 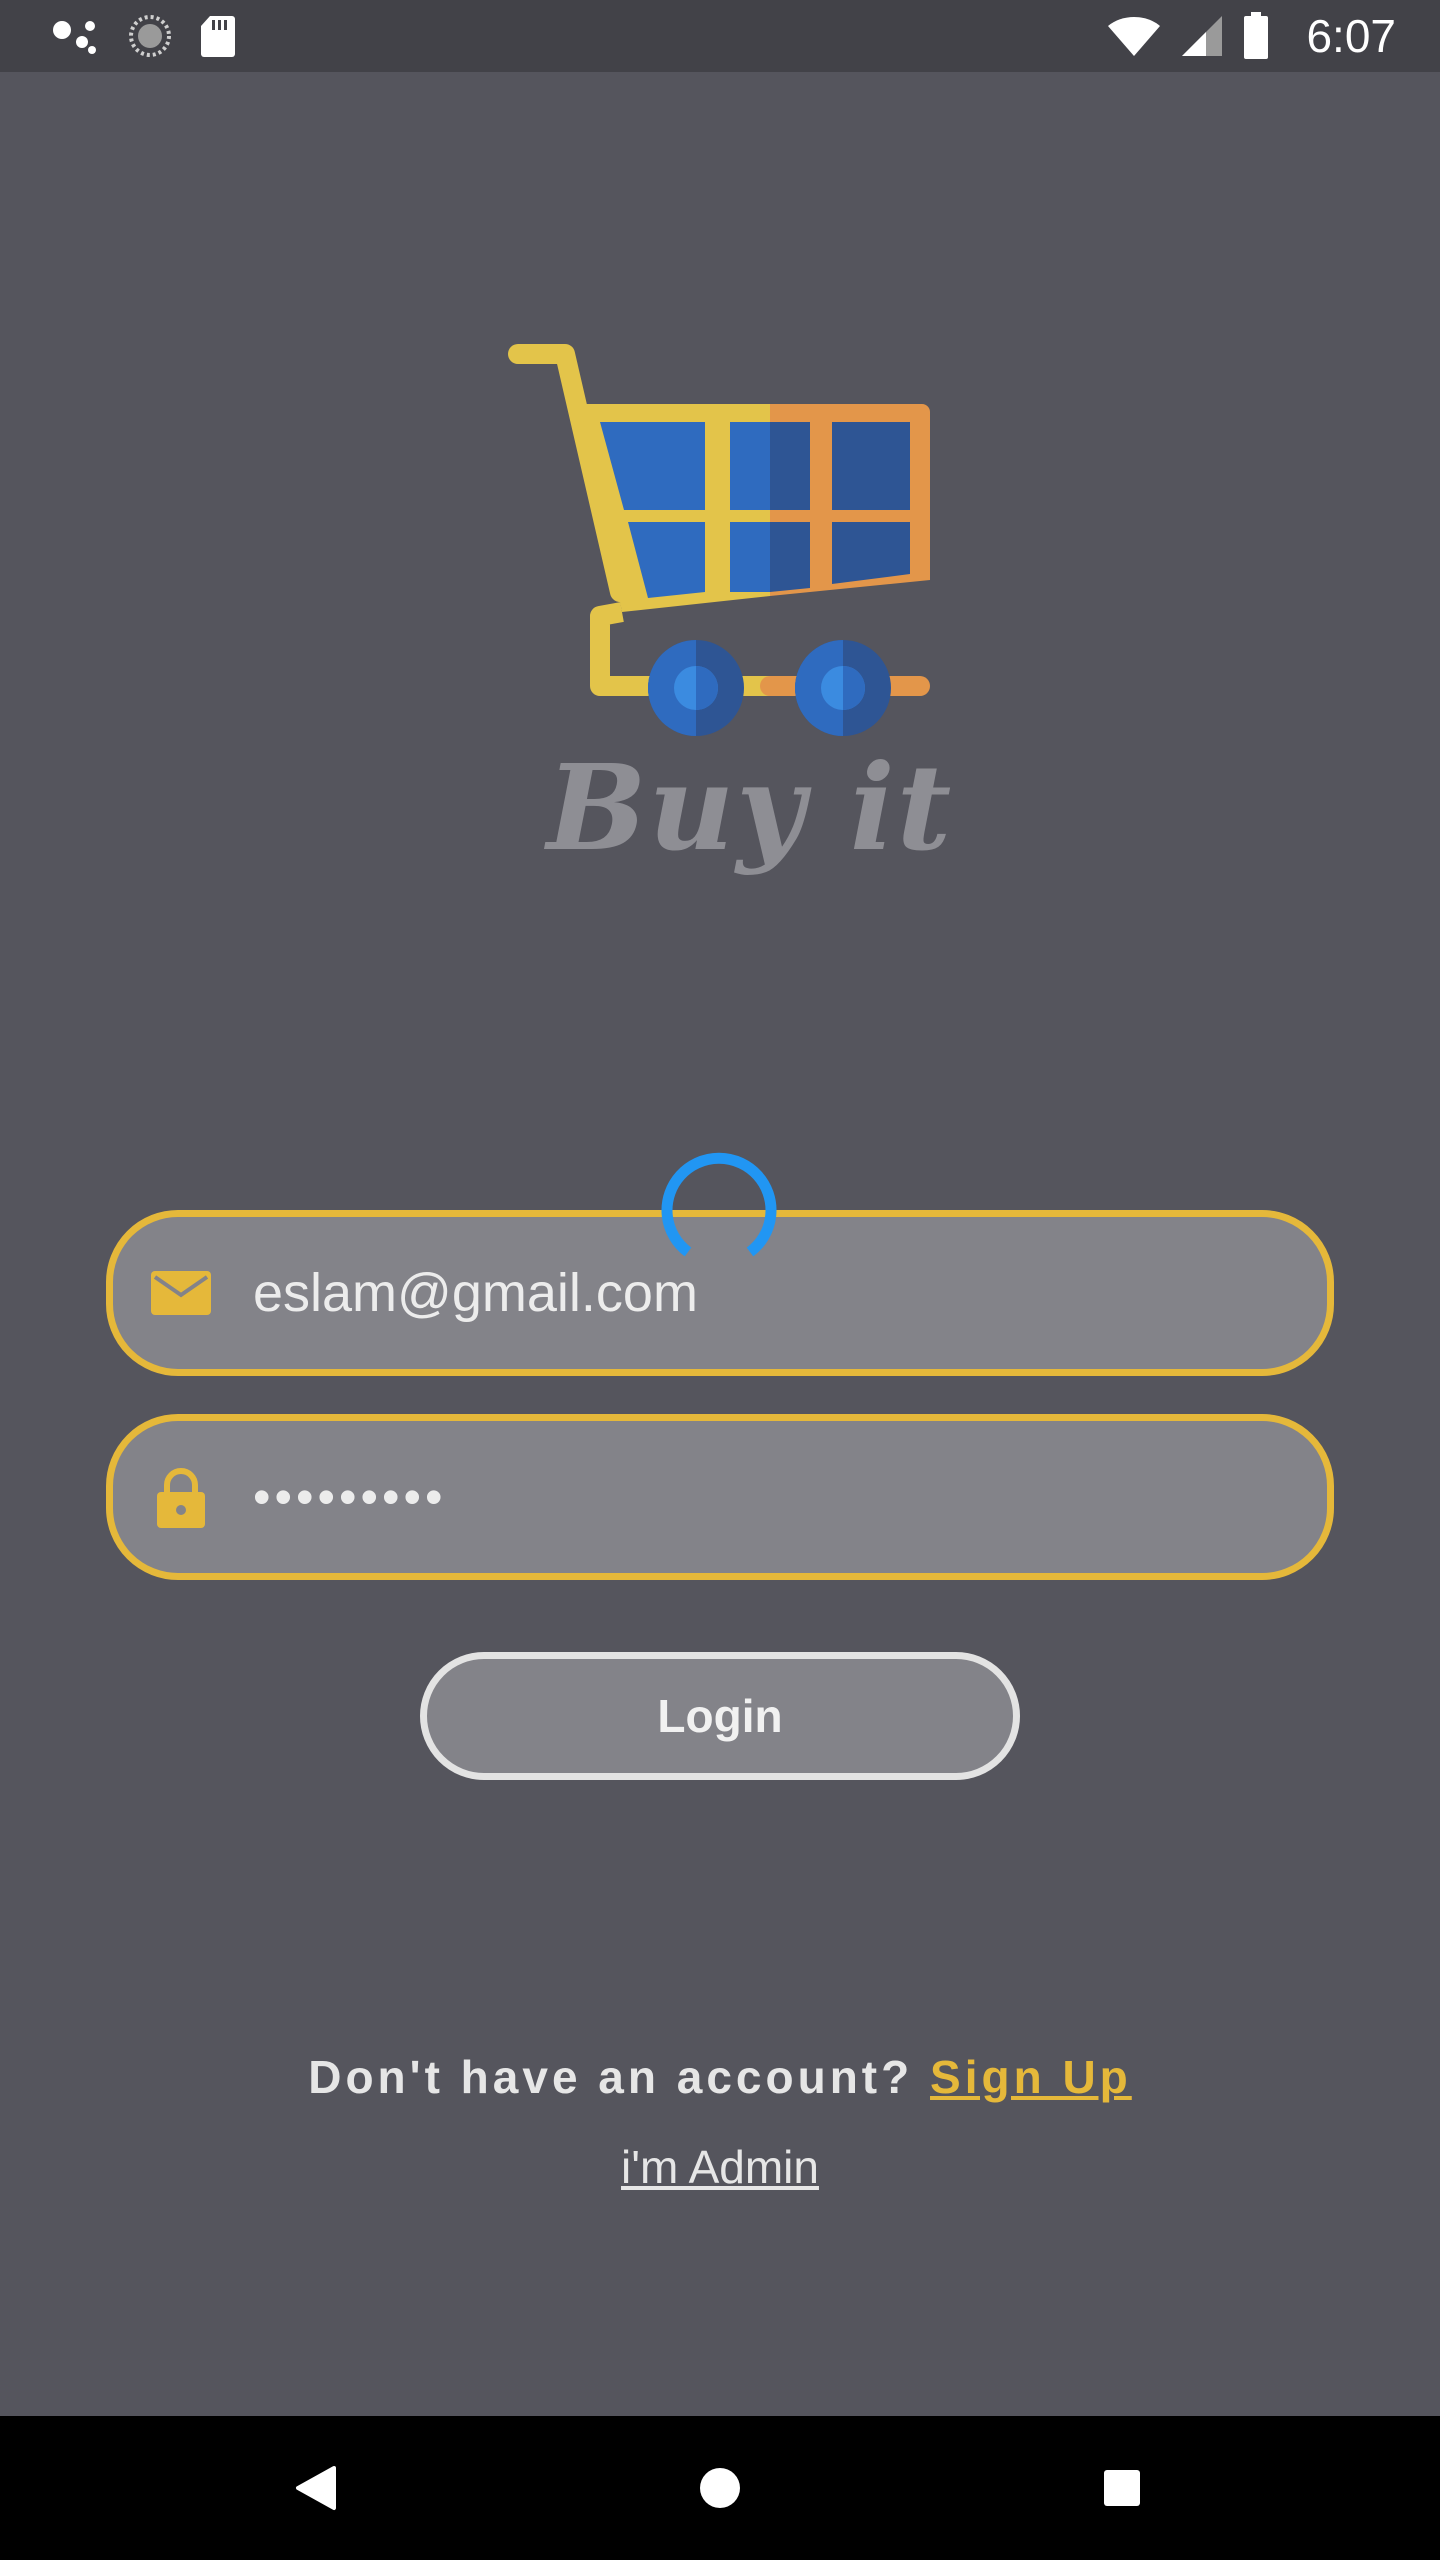 What do you see at coordinates (181, 1293) in the screenshot?
I see `mail-icon` at bounding box center [181, 1293].